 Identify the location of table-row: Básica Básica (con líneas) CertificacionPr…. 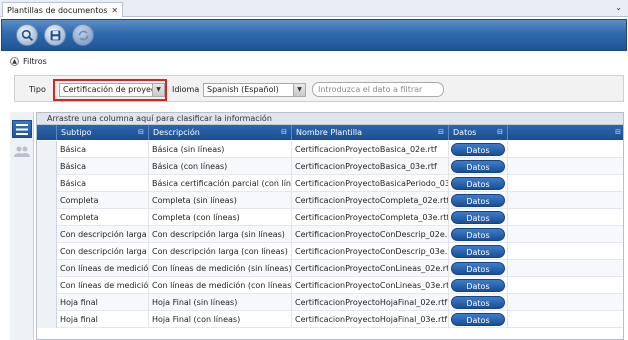
(330, 166).